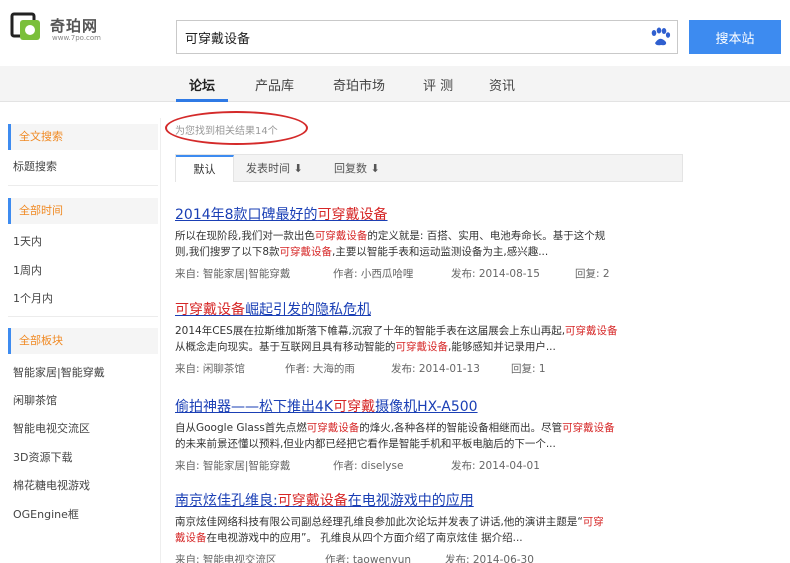 The width and height of the screenshot is (790, 563). I want to click on result-meta: 来自: 智能电视交流区 作者: taowenyun 发布: 2014-06-30, so click(435, 557).